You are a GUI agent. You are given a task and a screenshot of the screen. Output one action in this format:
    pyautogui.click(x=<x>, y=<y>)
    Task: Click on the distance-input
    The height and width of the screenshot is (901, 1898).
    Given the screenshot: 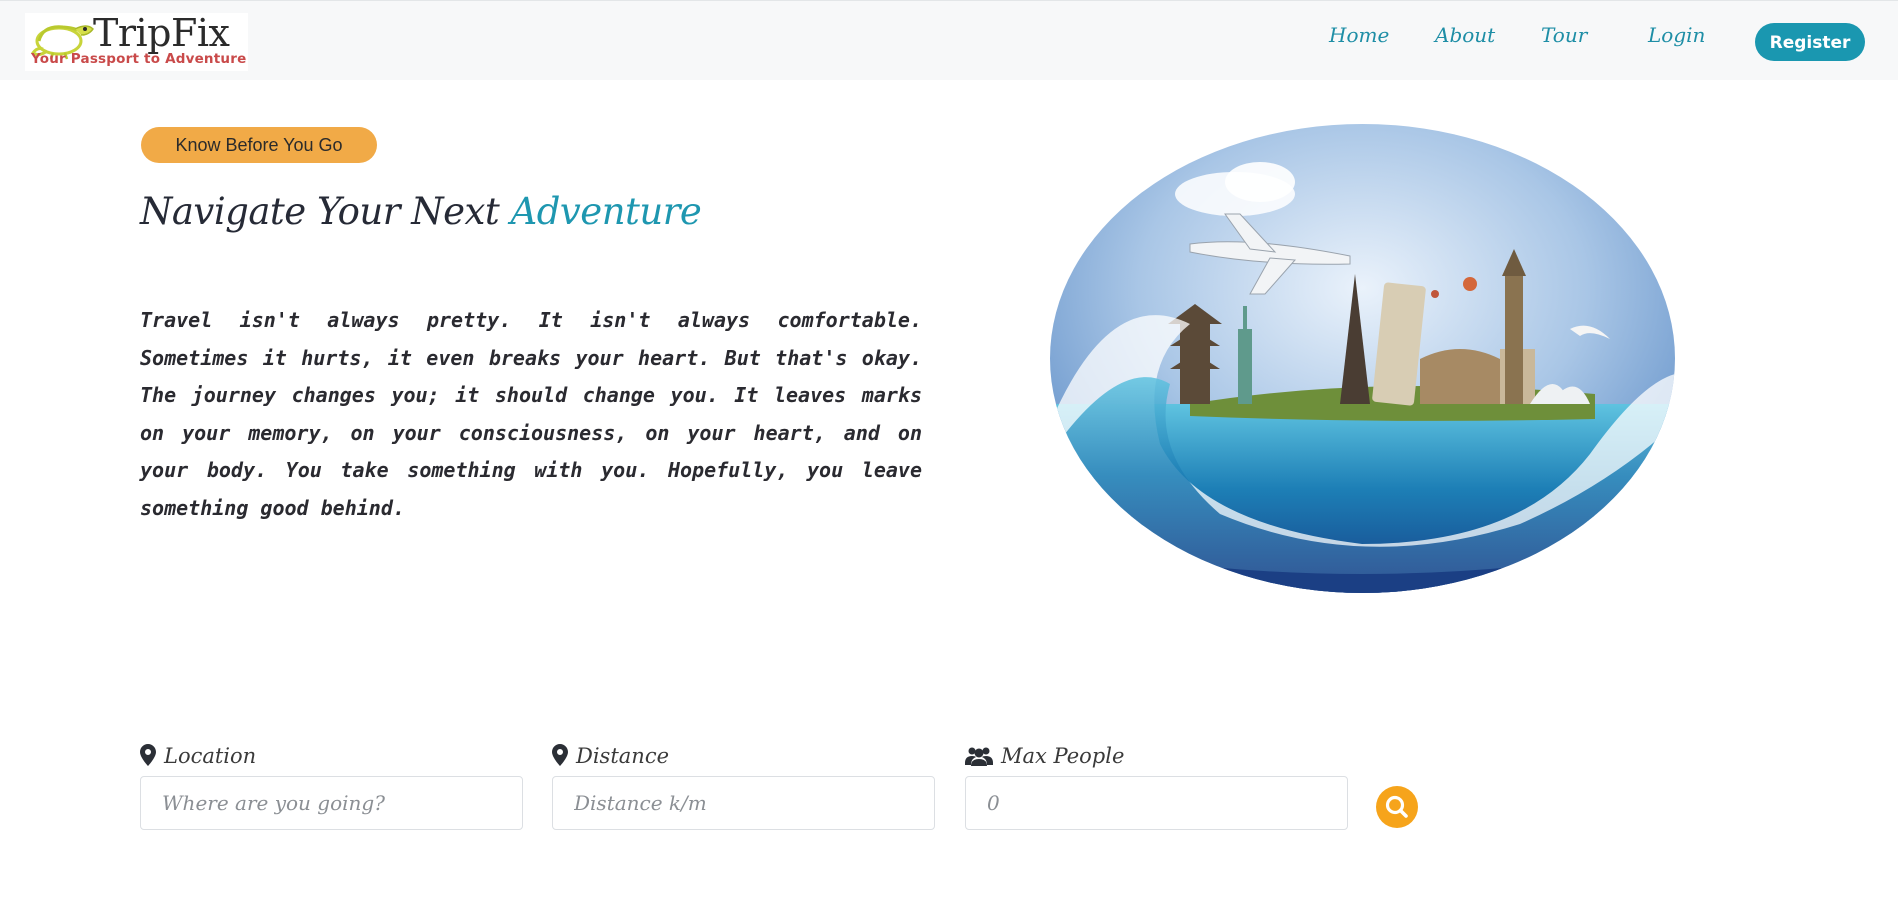 What is the action you would take?
    pyautogui.click(x=743, y=803)
    